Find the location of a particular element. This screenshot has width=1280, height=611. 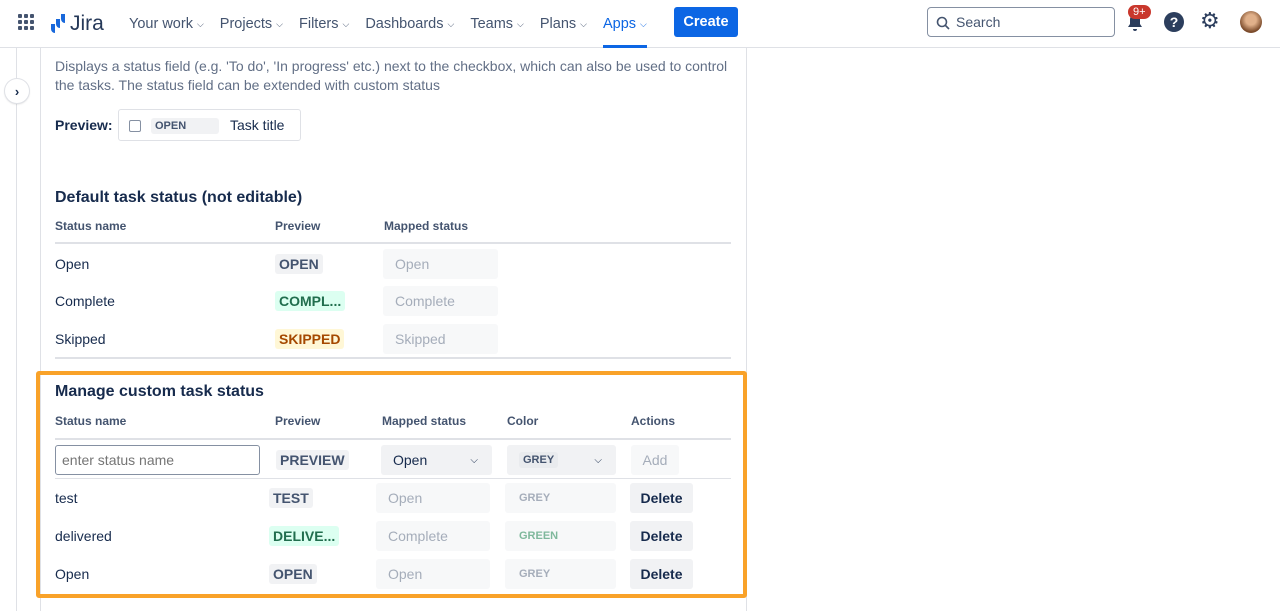

app-switcher-icon is located at coordinates (26, 22).